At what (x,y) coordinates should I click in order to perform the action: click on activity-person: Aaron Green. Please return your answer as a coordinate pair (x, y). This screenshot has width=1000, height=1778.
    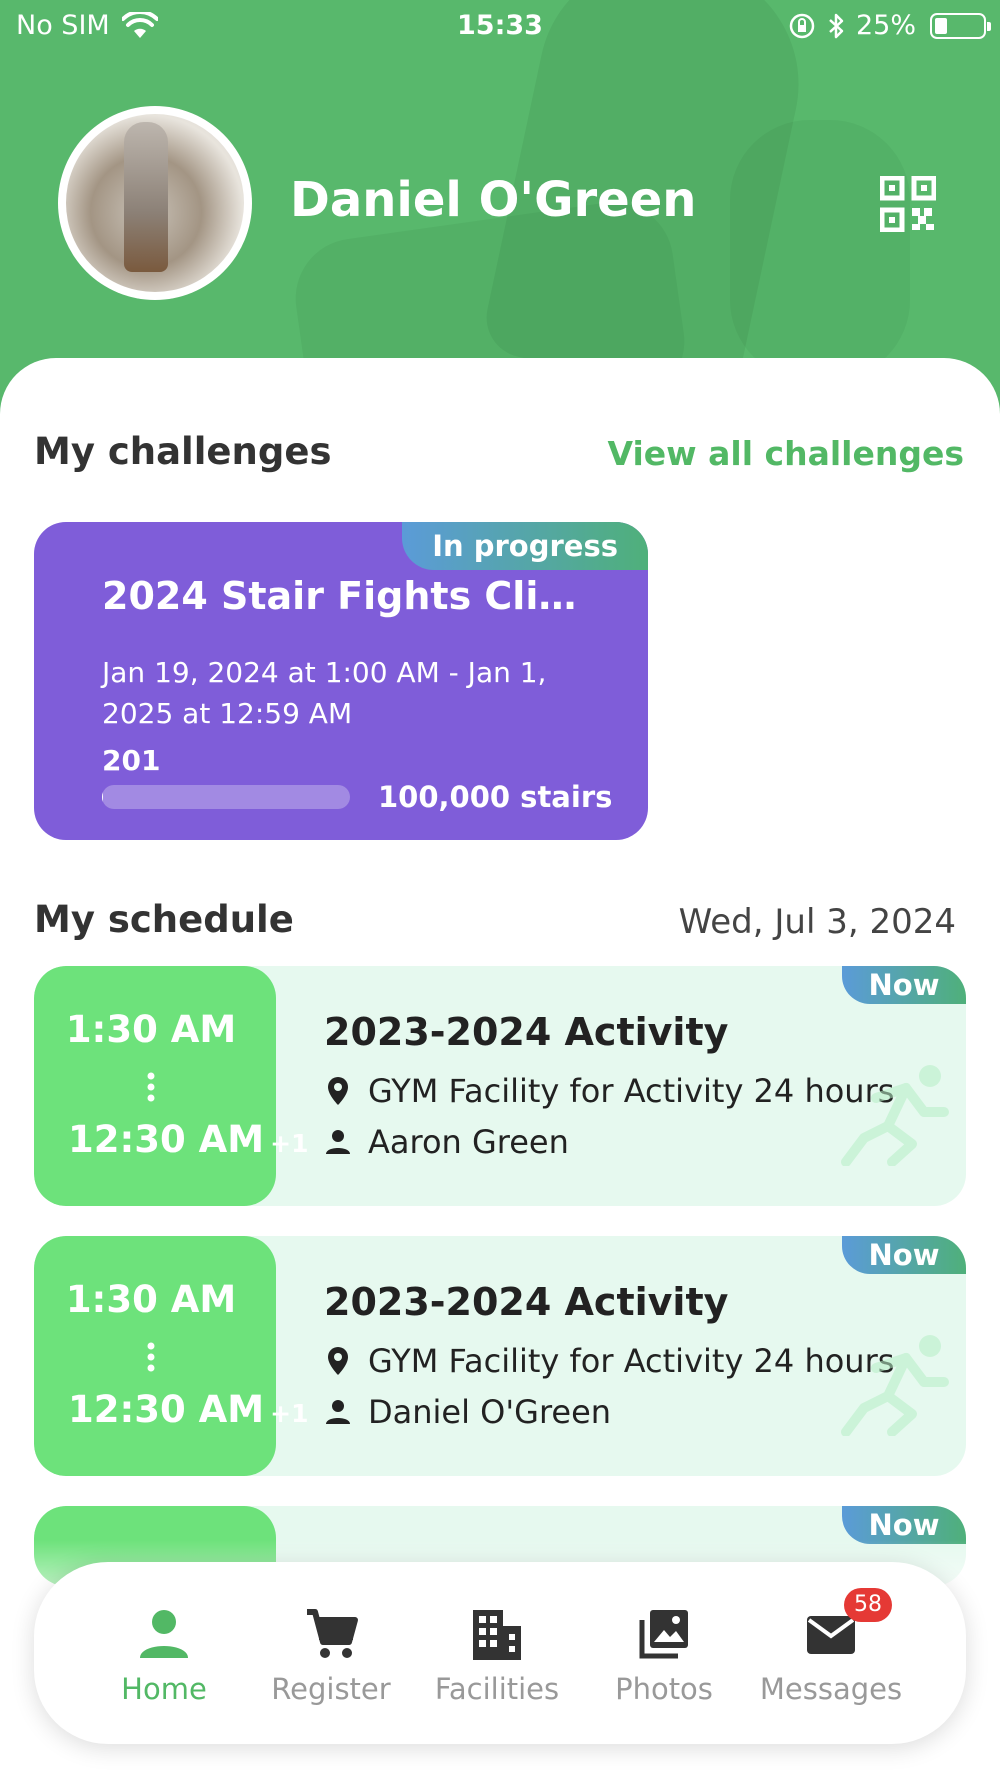
    Looking at the image, I should click on (446, 1142).